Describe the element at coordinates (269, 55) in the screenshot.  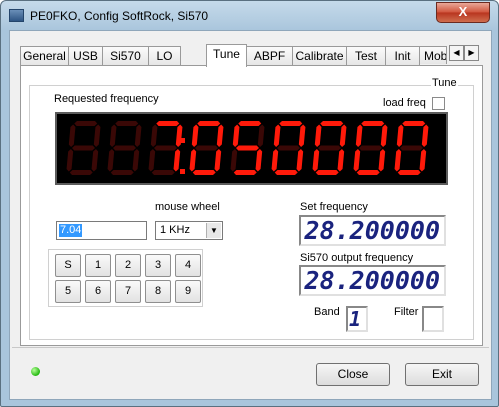
I see `tab-abpf: ABPF` at that location.